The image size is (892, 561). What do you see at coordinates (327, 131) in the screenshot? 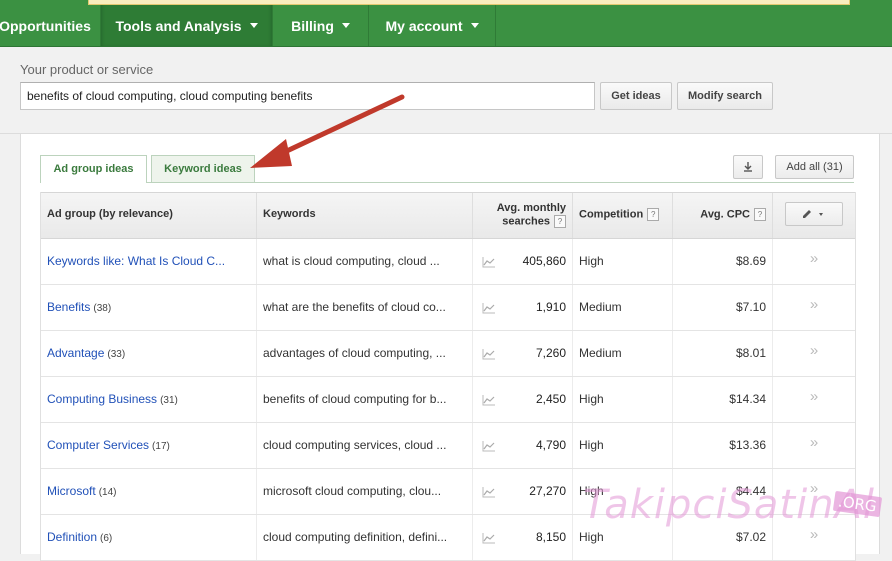
I see `annotation-arrow` at bounding box center [327, 131].